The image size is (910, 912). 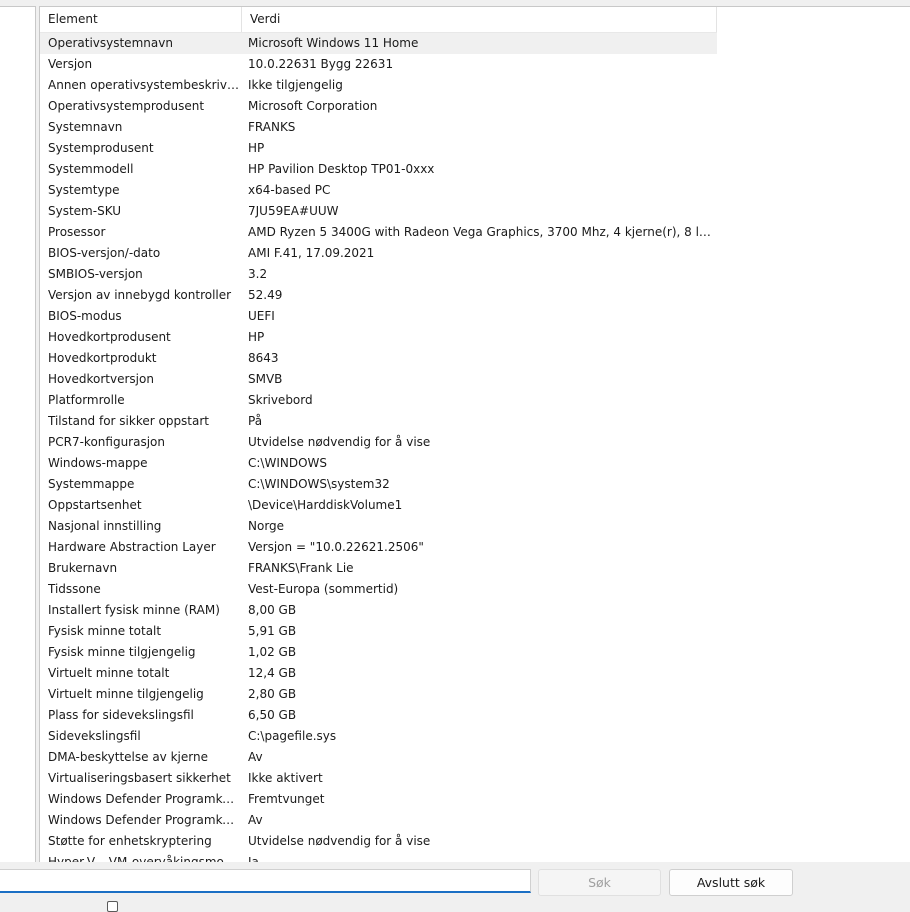 What do you see at coordinates (378, 568) in the screenshot?
I see `table-row: Brukernavn FRANKS\Frank Lie` at bounding box center [378, 568].